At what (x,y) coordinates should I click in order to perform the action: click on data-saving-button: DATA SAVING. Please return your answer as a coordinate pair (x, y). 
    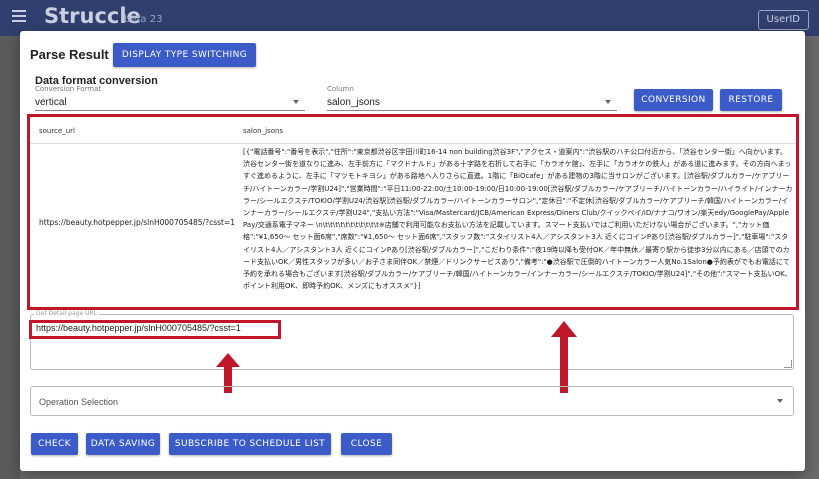
    Looking at the image, I should click on (123, 444).